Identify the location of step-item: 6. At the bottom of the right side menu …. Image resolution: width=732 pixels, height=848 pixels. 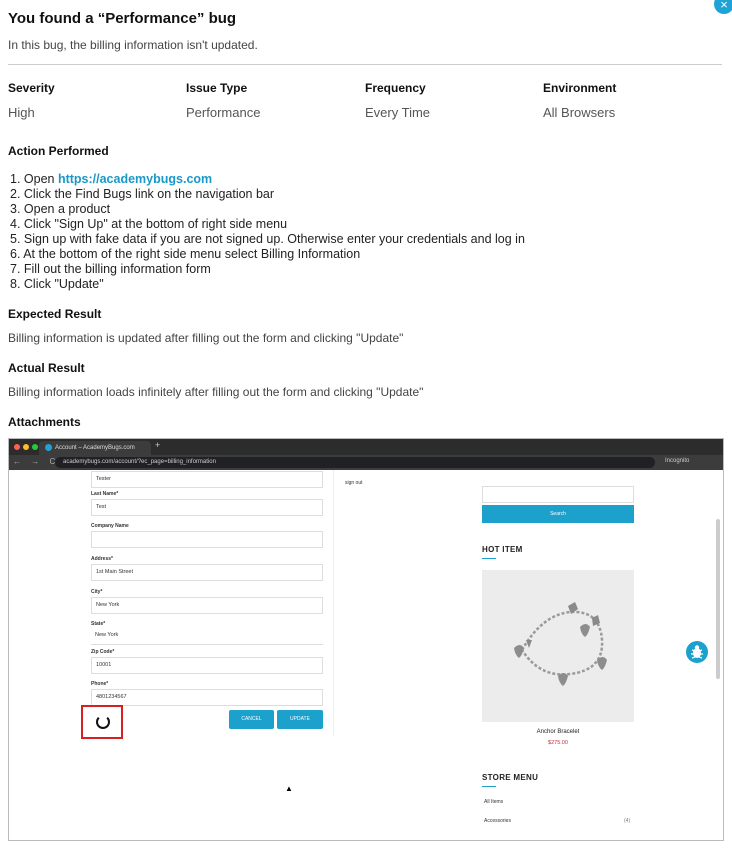
(185, 254).